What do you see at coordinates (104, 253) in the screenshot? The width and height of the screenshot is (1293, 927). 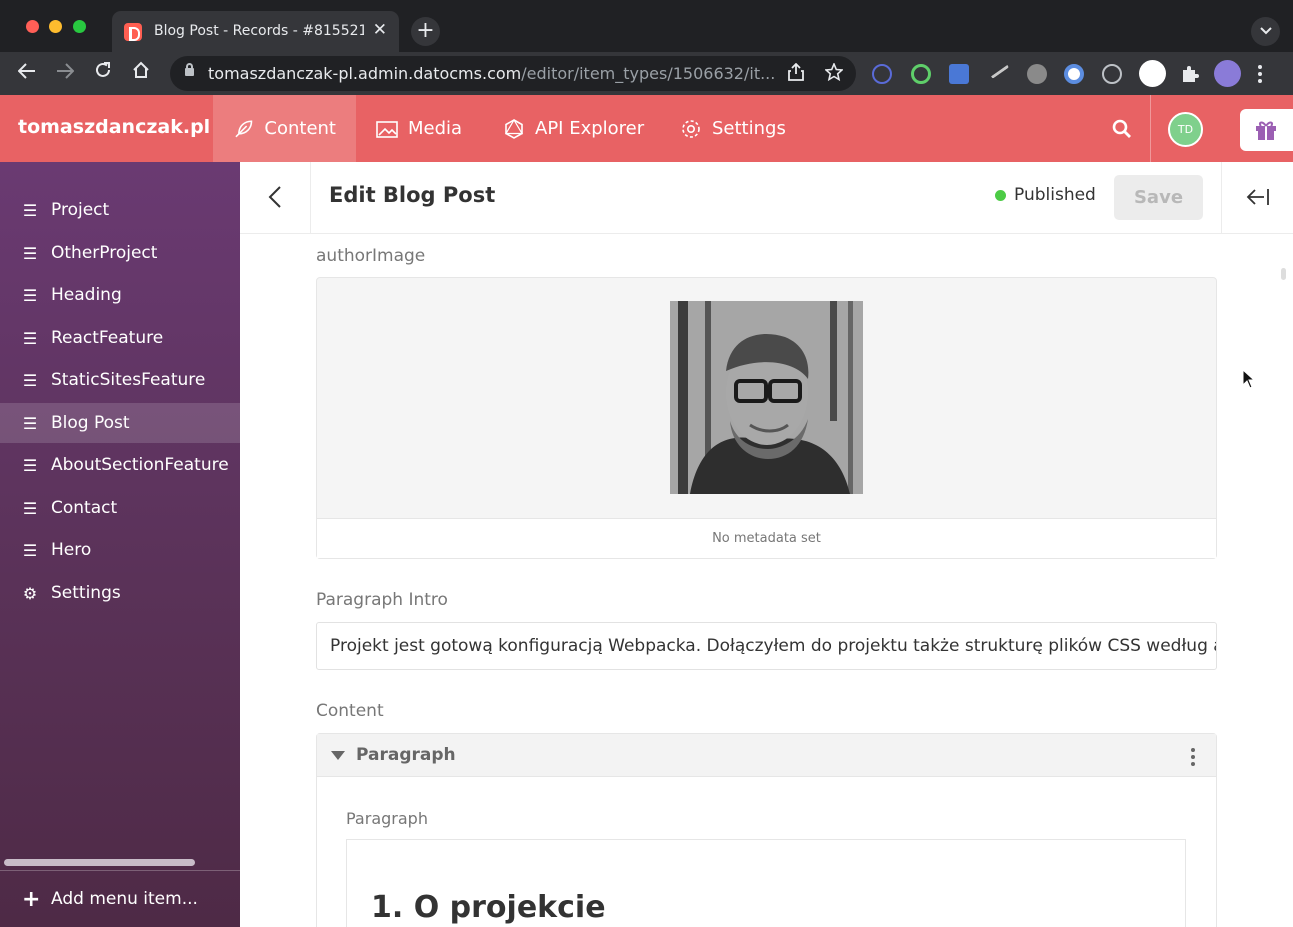 I see `sidebar-item-label: OtherProject` at bounding box center [104, 253].